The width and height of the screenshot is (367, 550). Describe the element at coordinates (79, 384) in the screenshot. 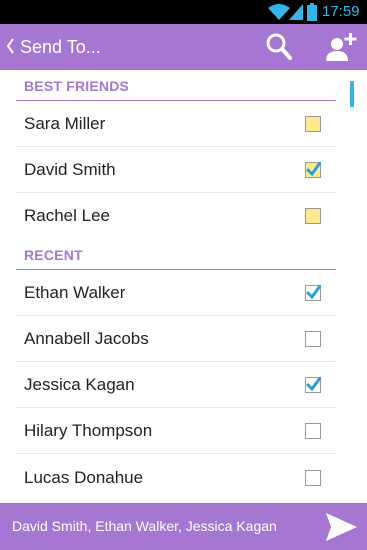

I see `contact-name: Jessica Kagan` at that location.